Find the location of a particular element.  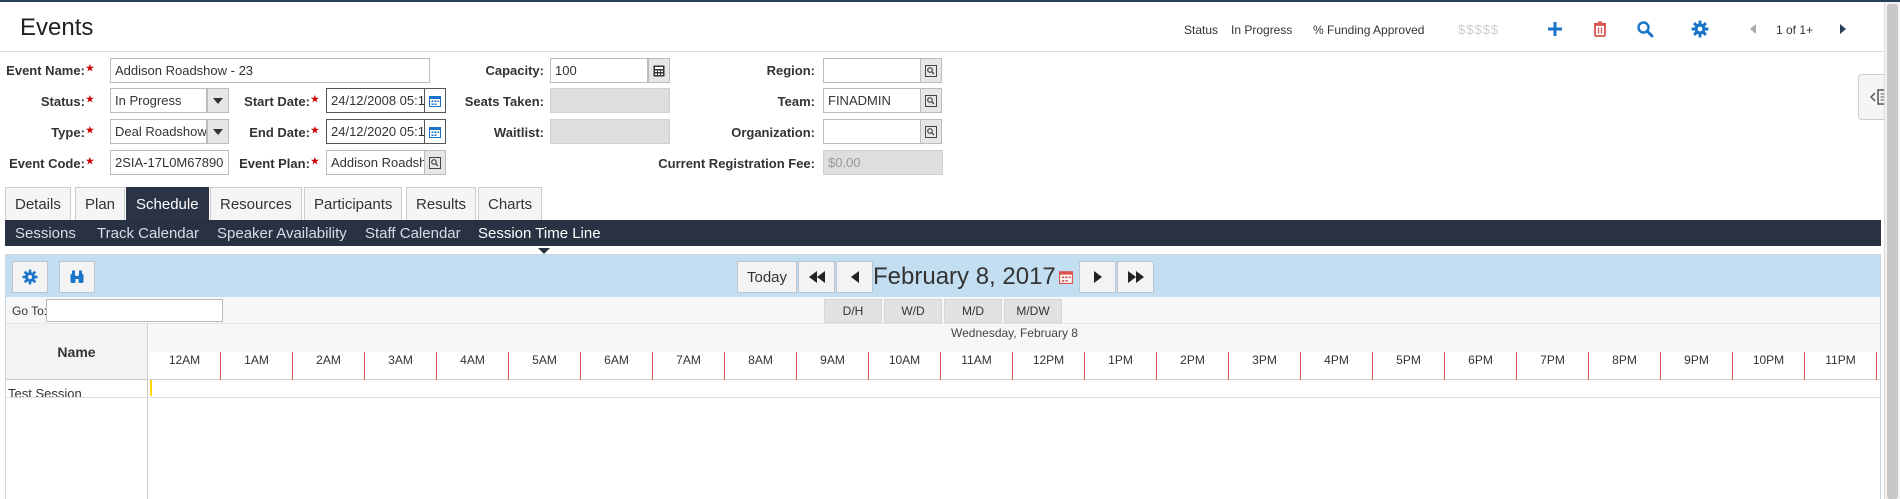

scrollbar-thumb is located at coordinates (1892, 251).